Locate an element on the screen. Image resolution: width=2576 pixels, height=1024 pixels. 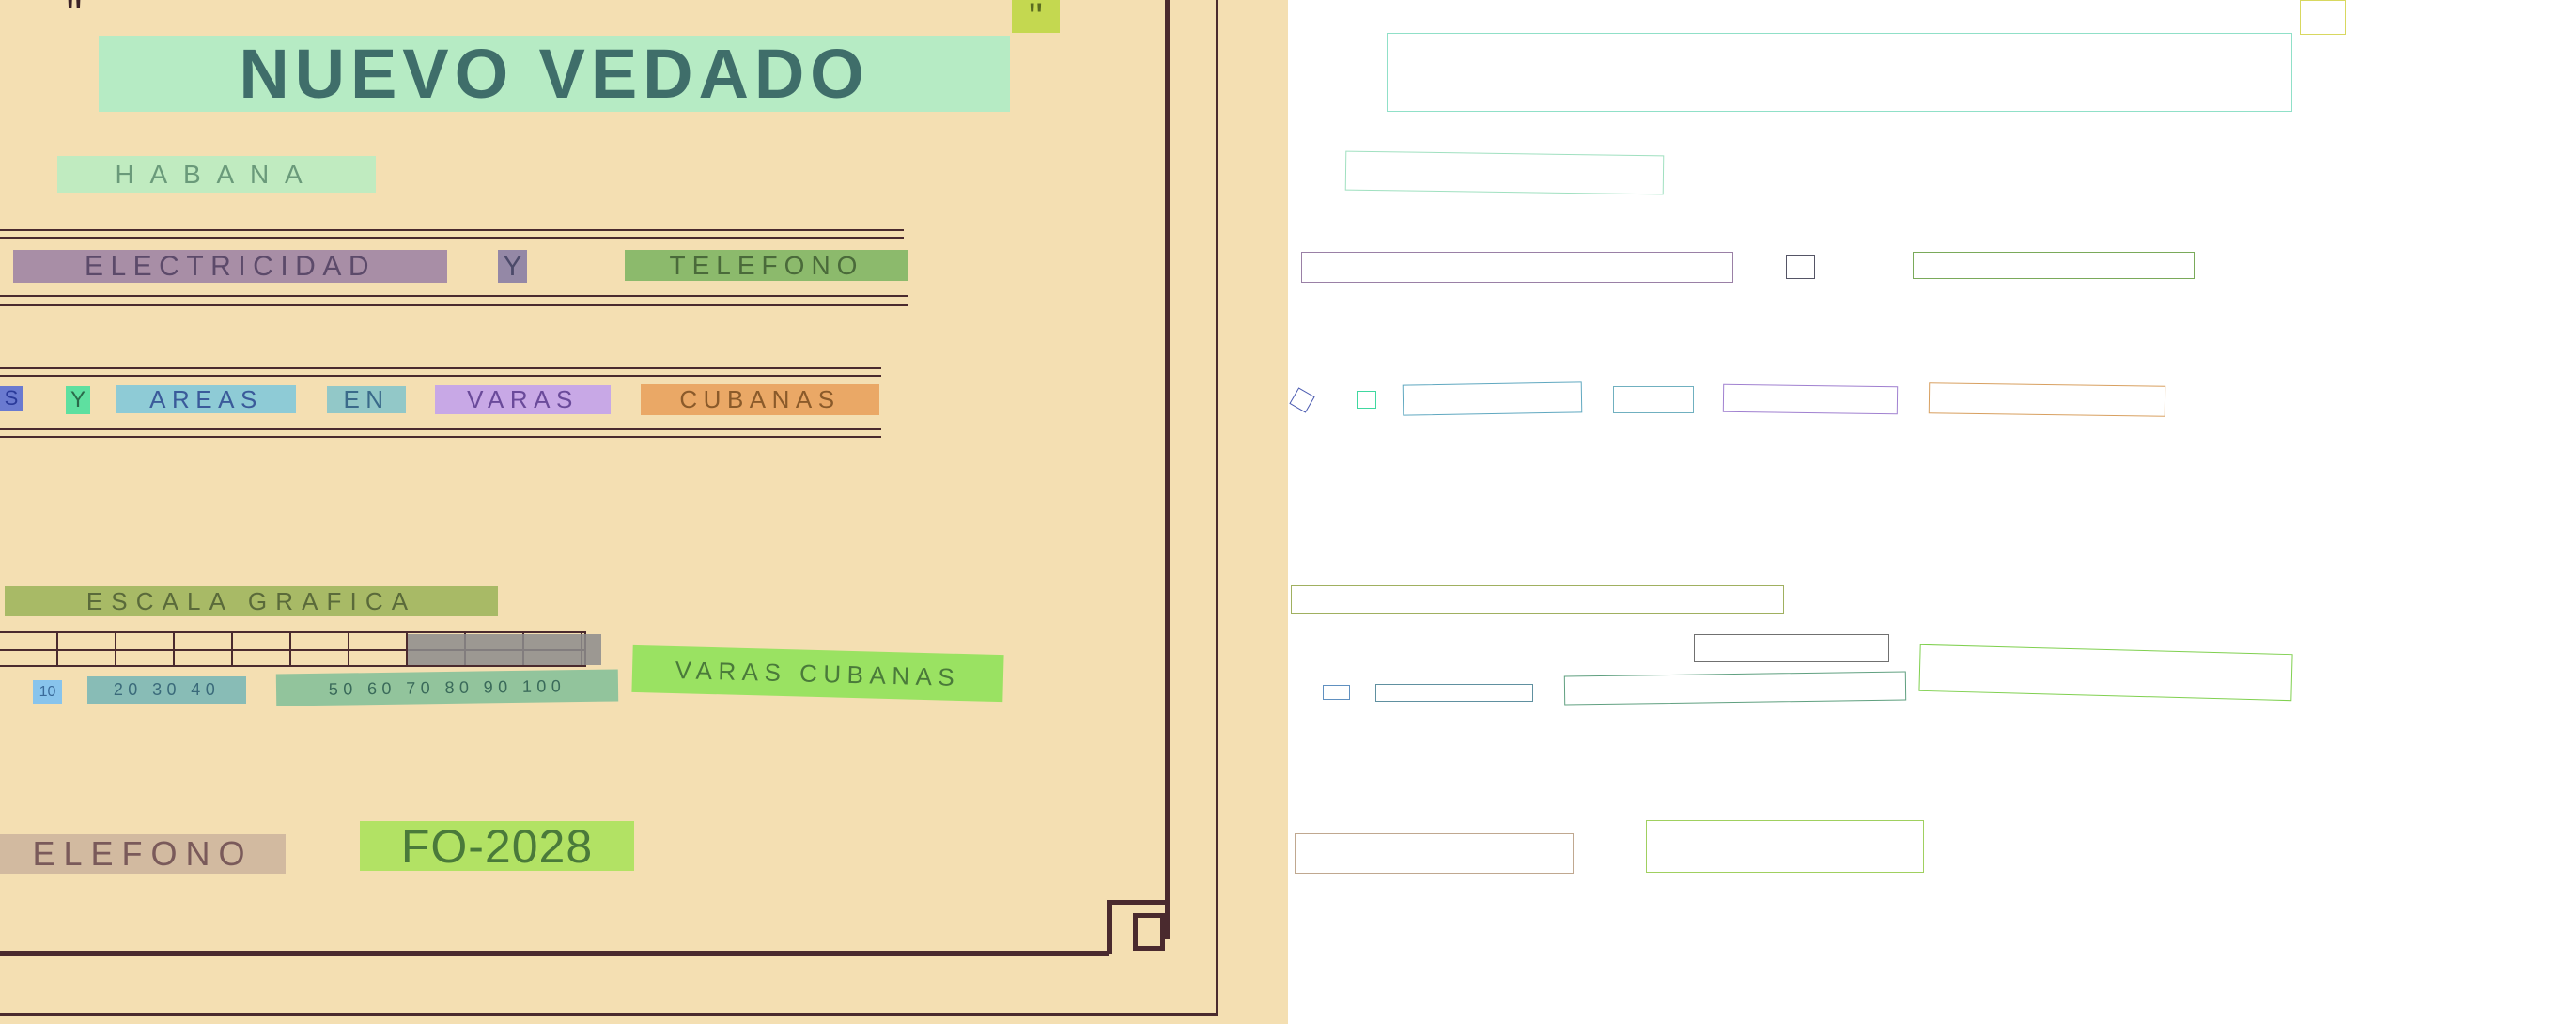
phone-number: FO-2028 is located at coordinates (497, 846).